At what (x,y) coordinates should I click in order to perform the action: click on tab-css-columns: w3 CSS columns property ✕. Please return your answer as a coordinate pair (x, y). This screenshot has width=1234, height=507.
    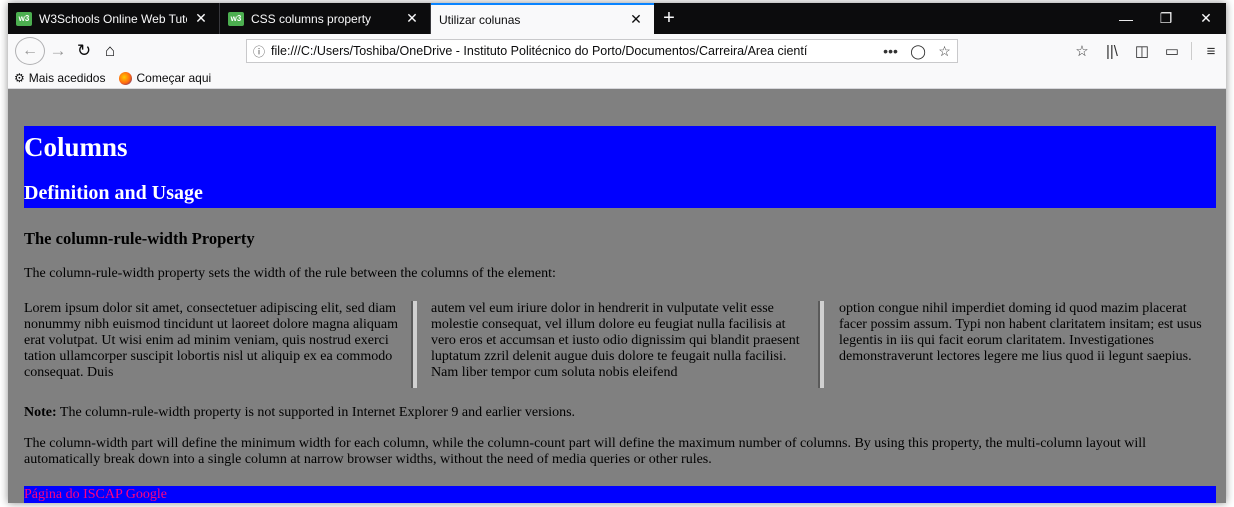
    Looking at the image, I should click on (325, 18).